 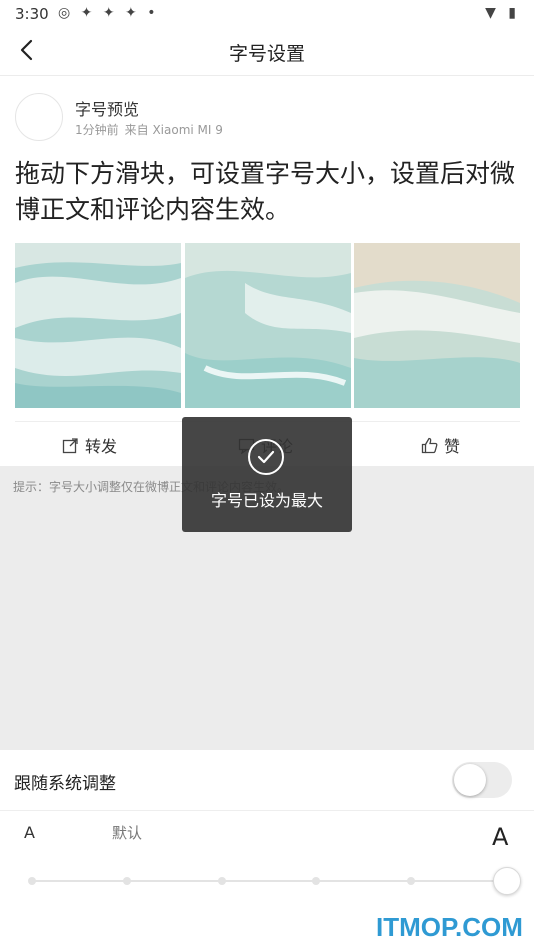 I want to click on font-size-slider-thumb, so click(x=507, y=881).